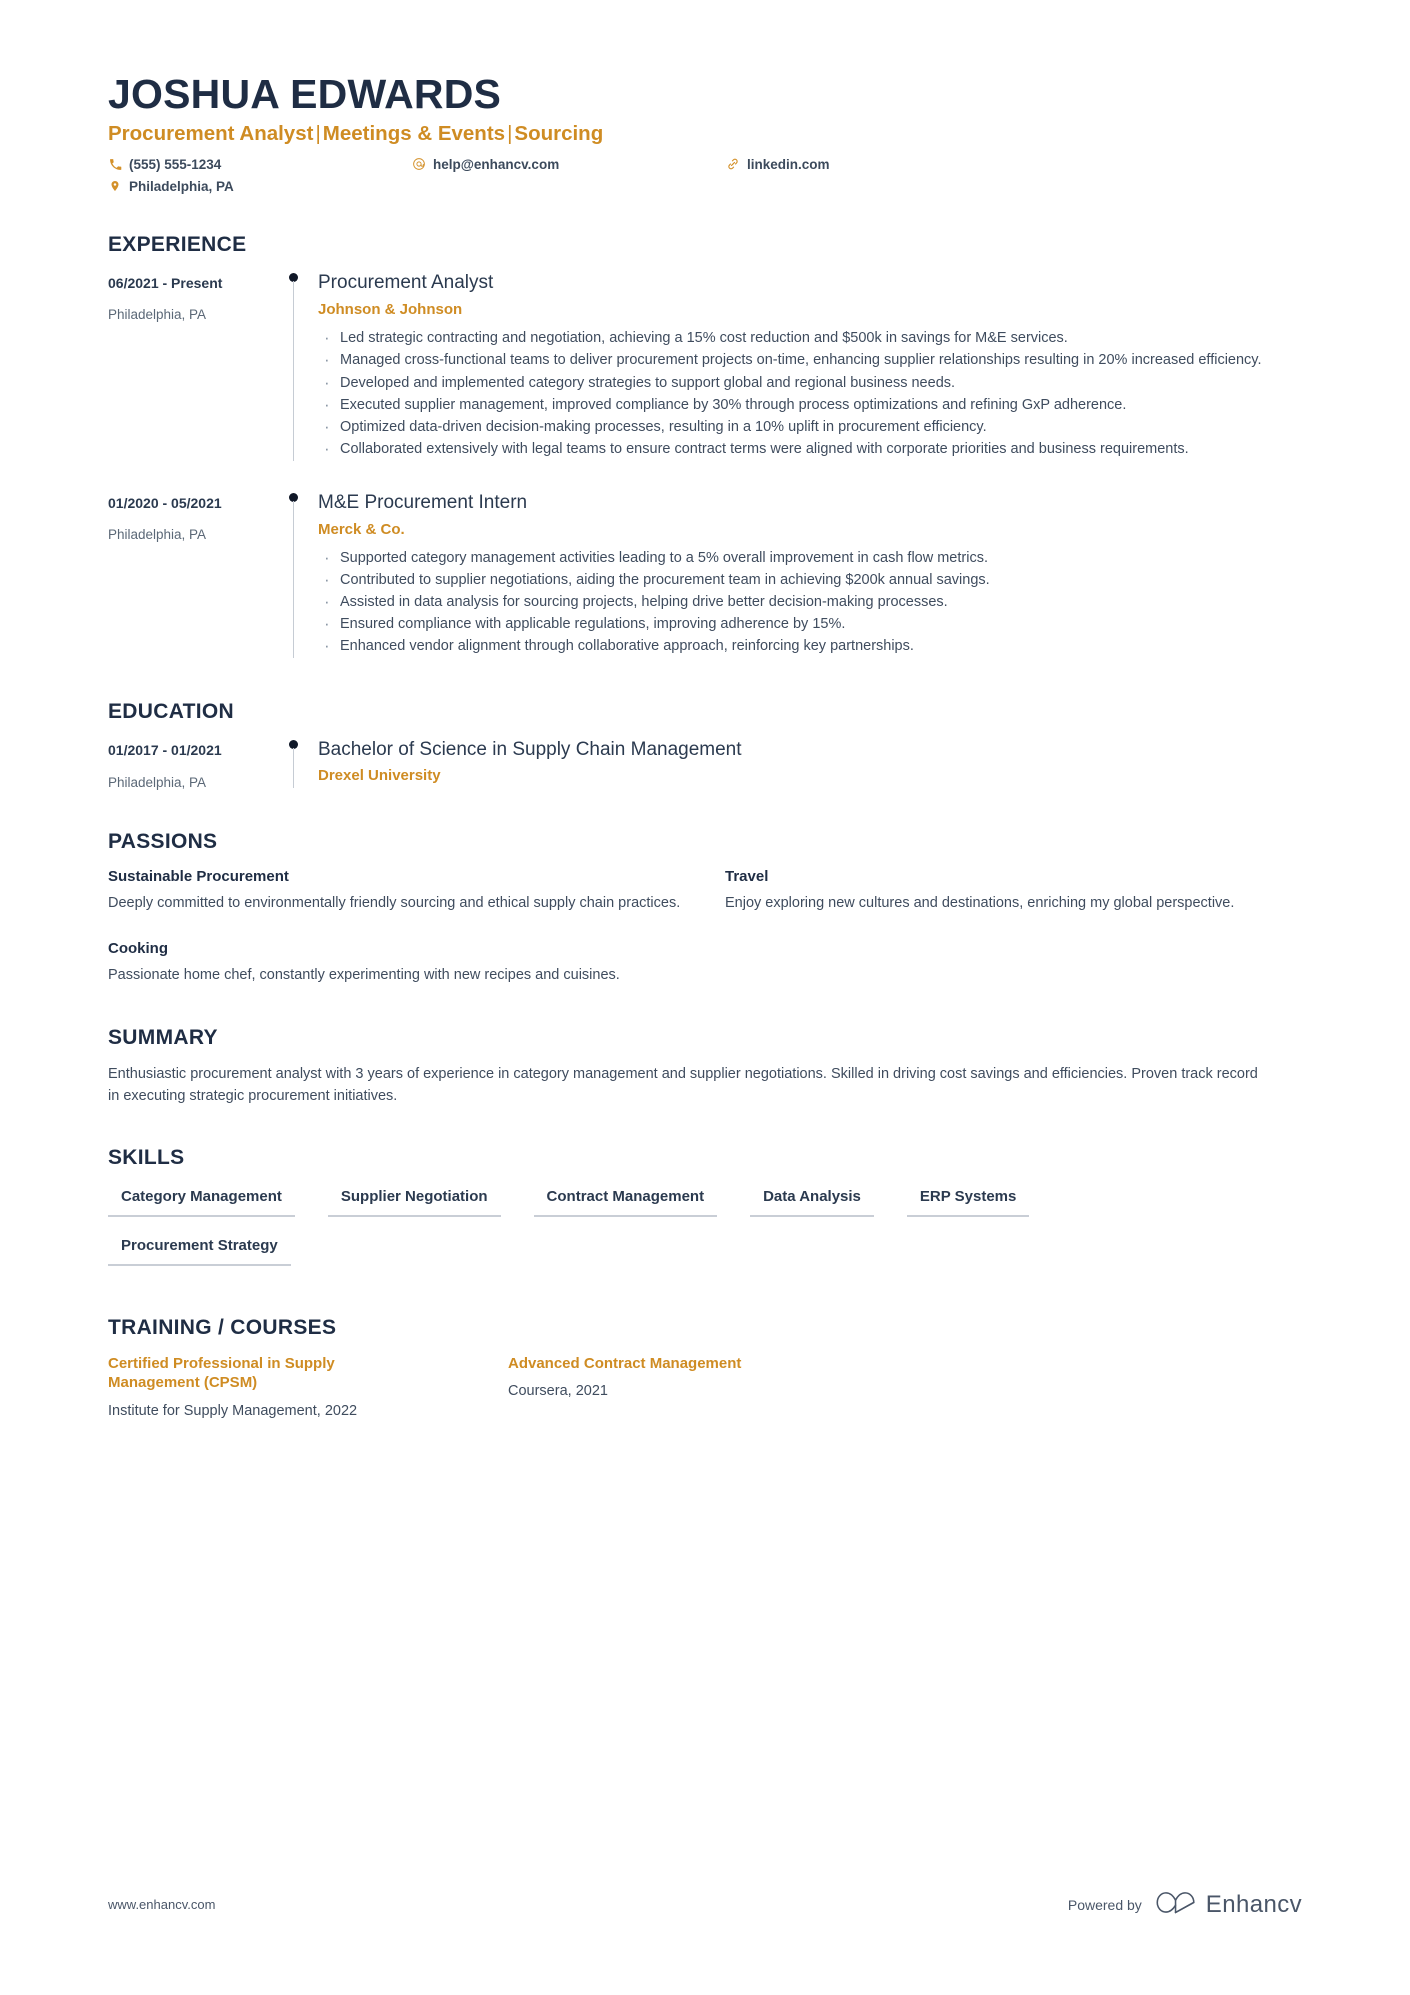 The height and width of the screenshot is (1995, 1410). What do you see at coordinates (165, 282) in the screenshot?
I see `experience-date: 06/2021 - Present` at bounding box center [165, 282].